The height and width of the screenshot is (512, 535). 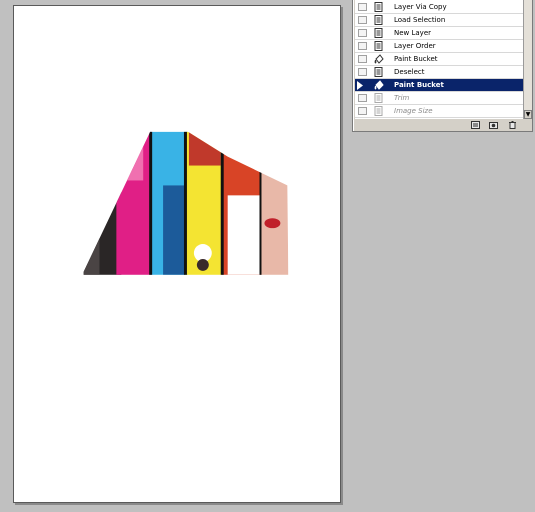 I want to click on new-snapshot-icon, so click(x=493, y=125).